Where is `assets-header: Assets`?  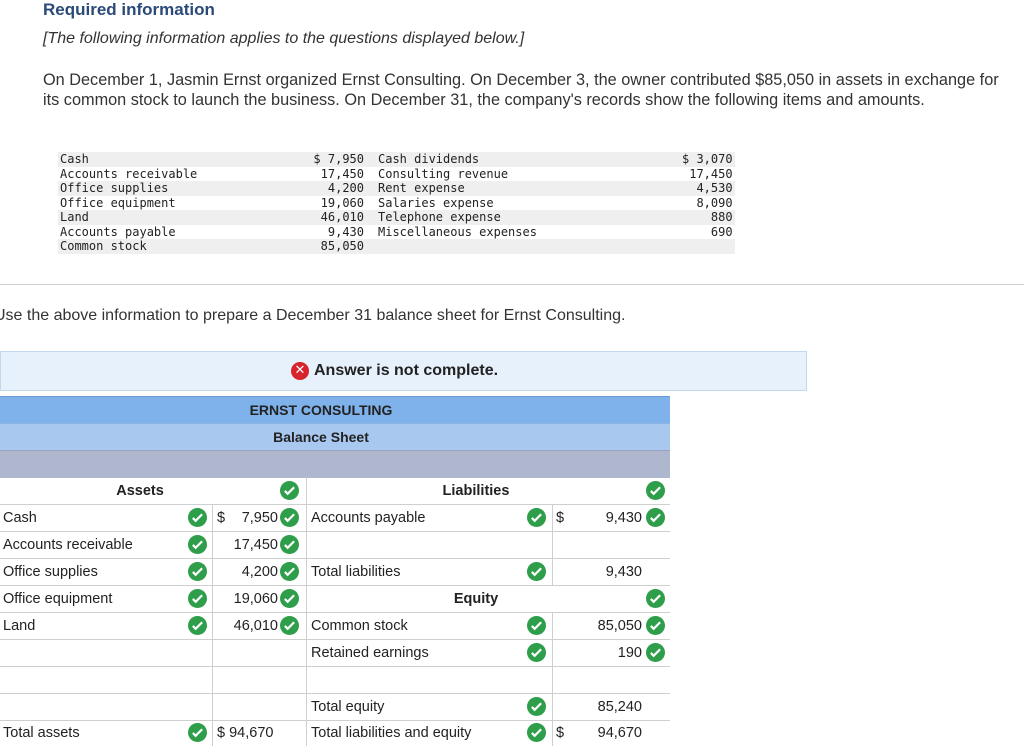
assets-header: Assets is located at coordinates (140, 490).